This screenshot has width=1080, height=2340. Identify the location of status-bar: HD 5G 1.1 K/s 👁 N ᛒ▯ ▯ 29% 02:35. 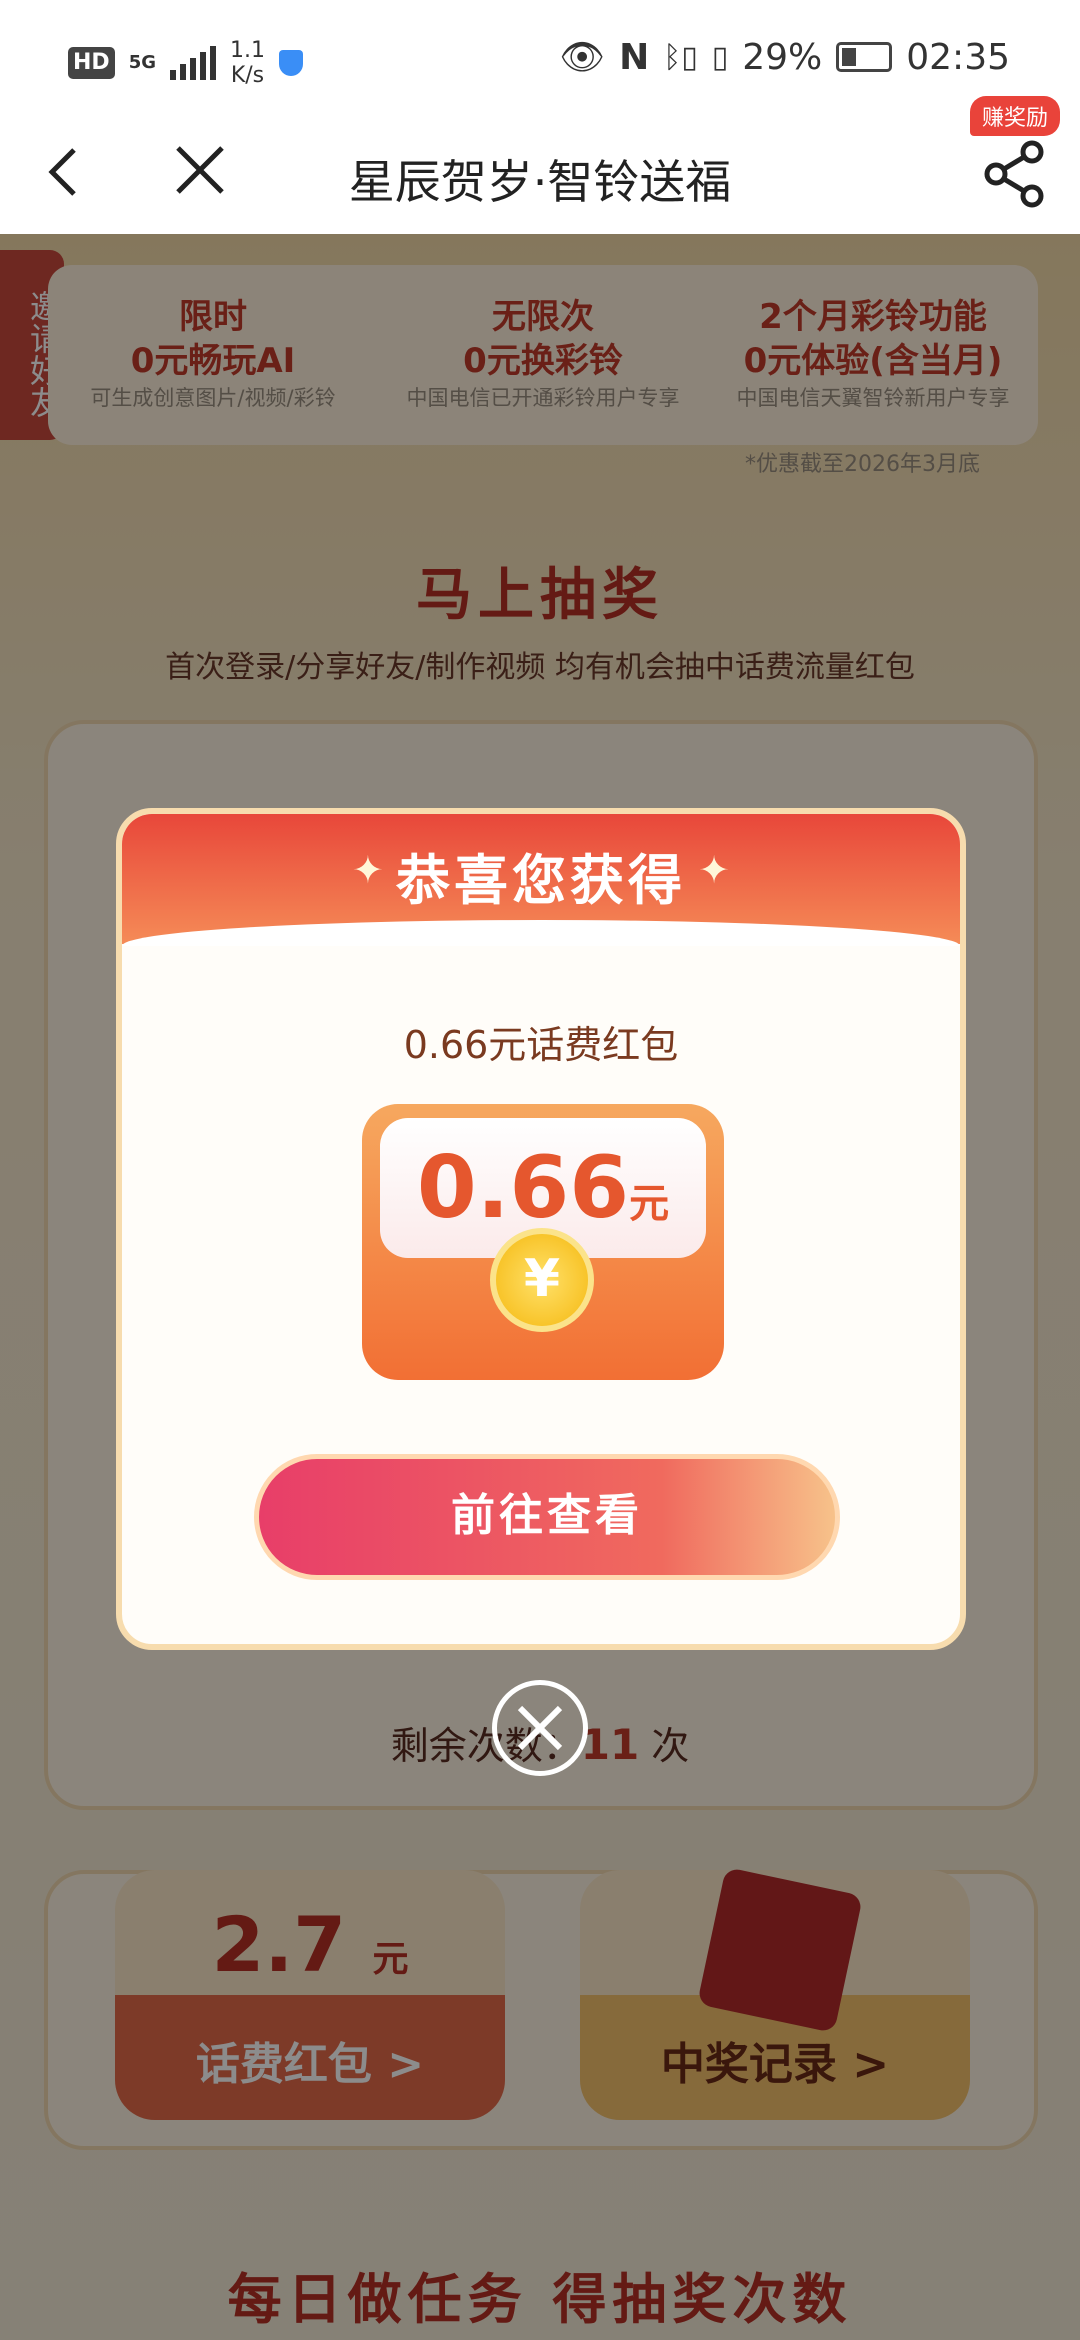
(540, 59).